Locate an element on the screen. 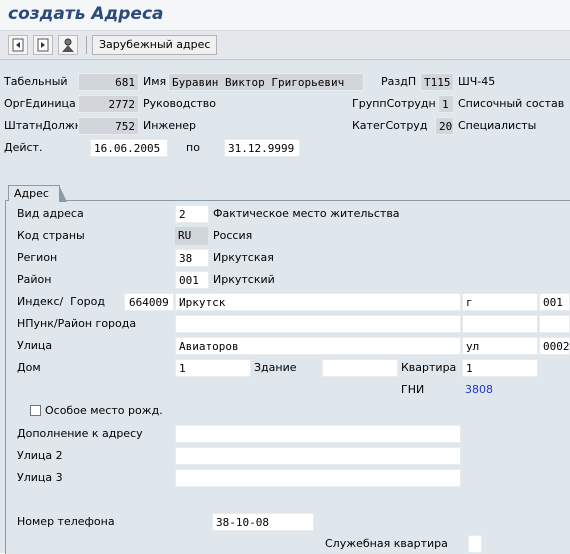 The width and height of the screenshot is (570, 554). valid-label: Дейст. is located at coordinates (23, 147).